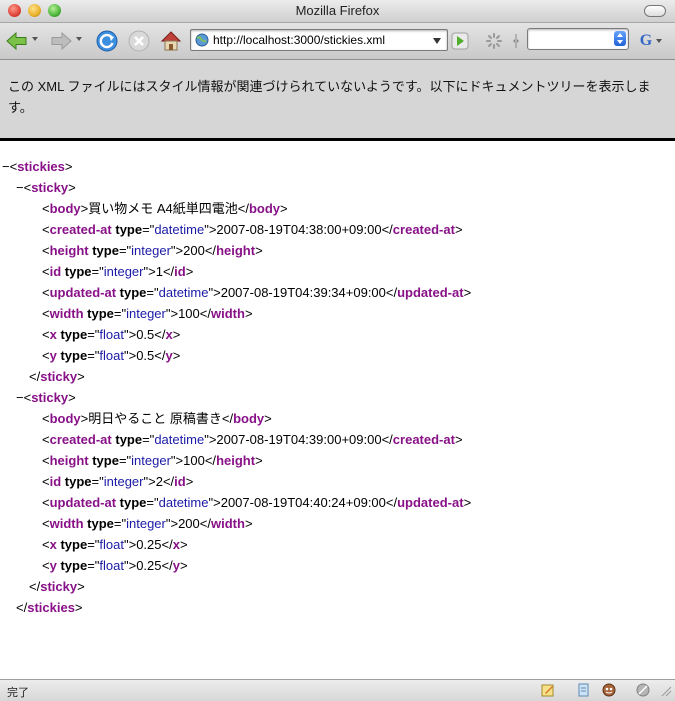  What do you see at coordinates (548, 690) in the screenshot?
I see `edit-note-icon` at bounding box center [548, 690].